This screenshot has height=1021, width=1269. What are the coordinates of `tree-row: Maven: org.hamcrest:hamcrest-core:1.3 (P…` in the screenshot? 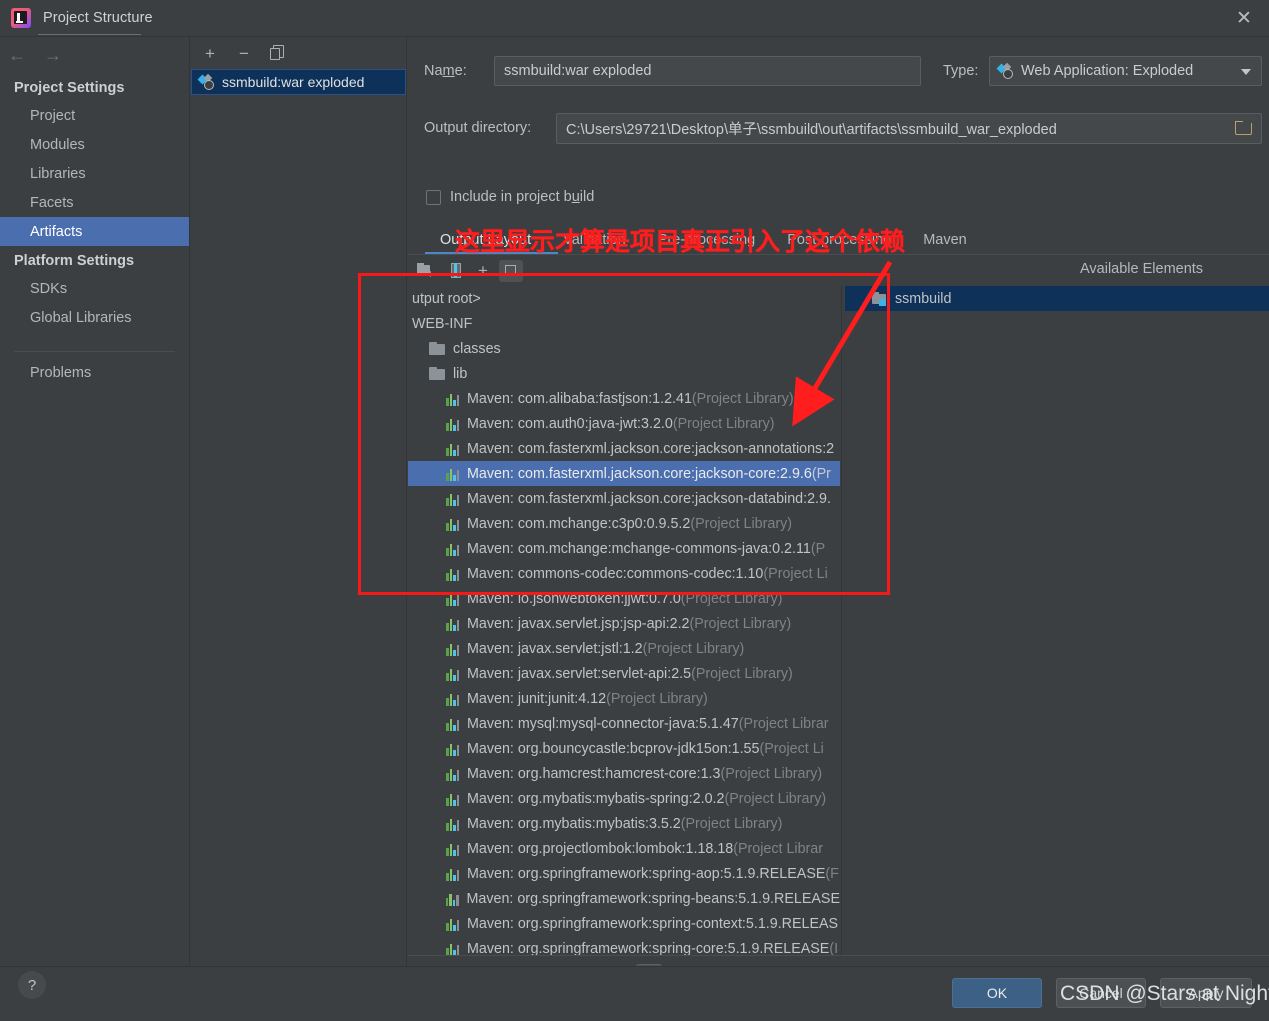 It's located at (624, 773).